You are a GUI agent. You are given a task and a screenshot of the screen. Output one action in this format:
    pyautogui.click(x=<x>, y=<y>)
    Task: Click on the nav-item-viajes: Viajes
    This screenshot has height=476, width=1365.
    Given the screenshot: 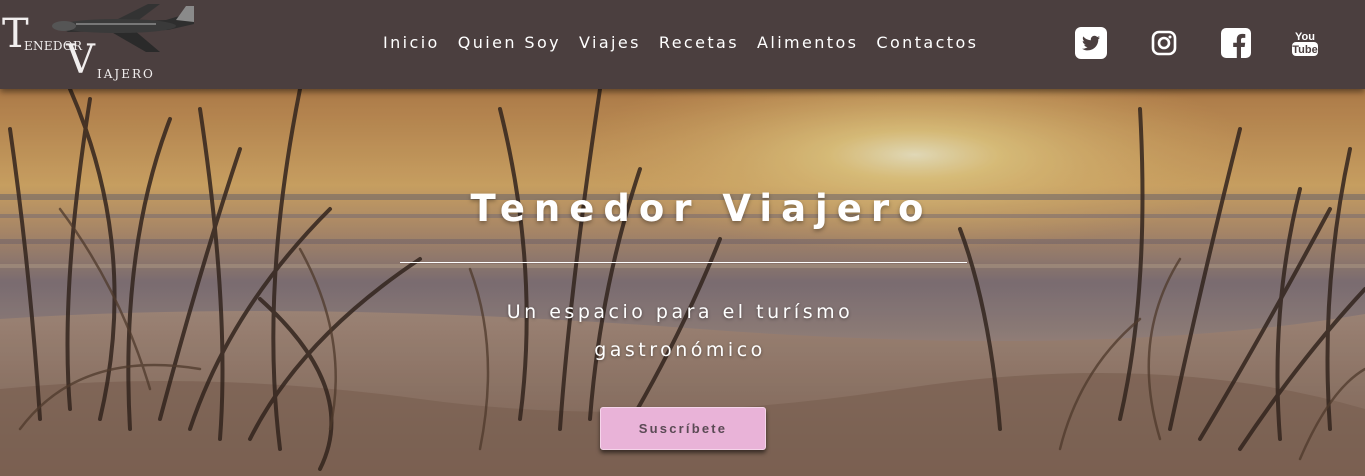 What is the action you would take?
    pyautogui.click(x=610, y=43)
    